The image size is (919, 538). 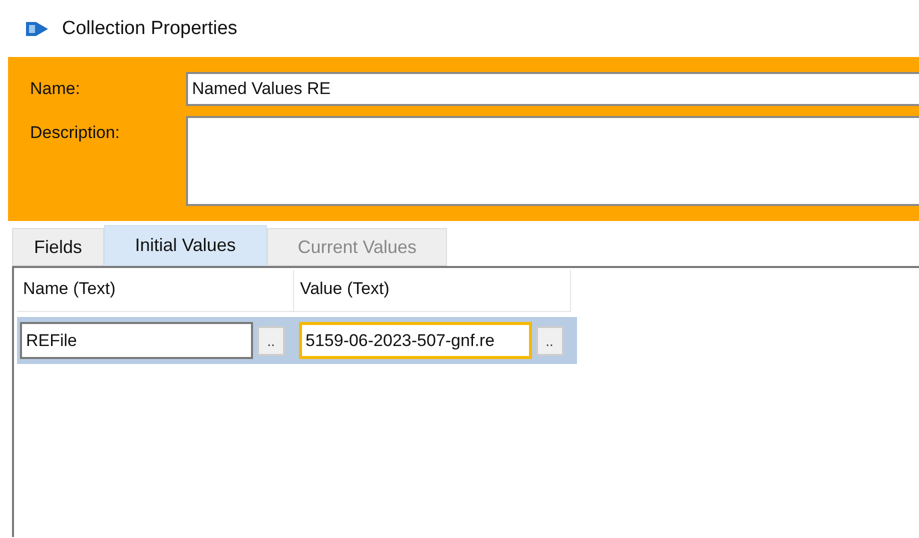 I want to click on tab: Fields, so click(x=58, y=247).